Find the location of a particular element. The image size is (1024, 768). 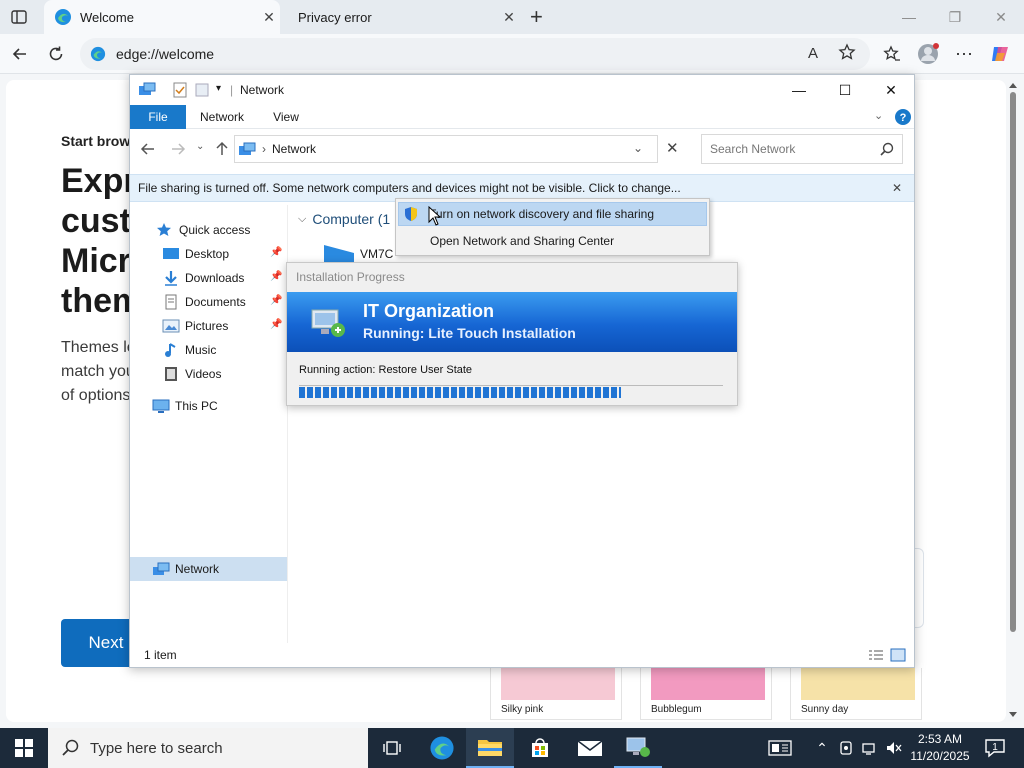

tab-actions-icon is located at coordinates (19, 17).